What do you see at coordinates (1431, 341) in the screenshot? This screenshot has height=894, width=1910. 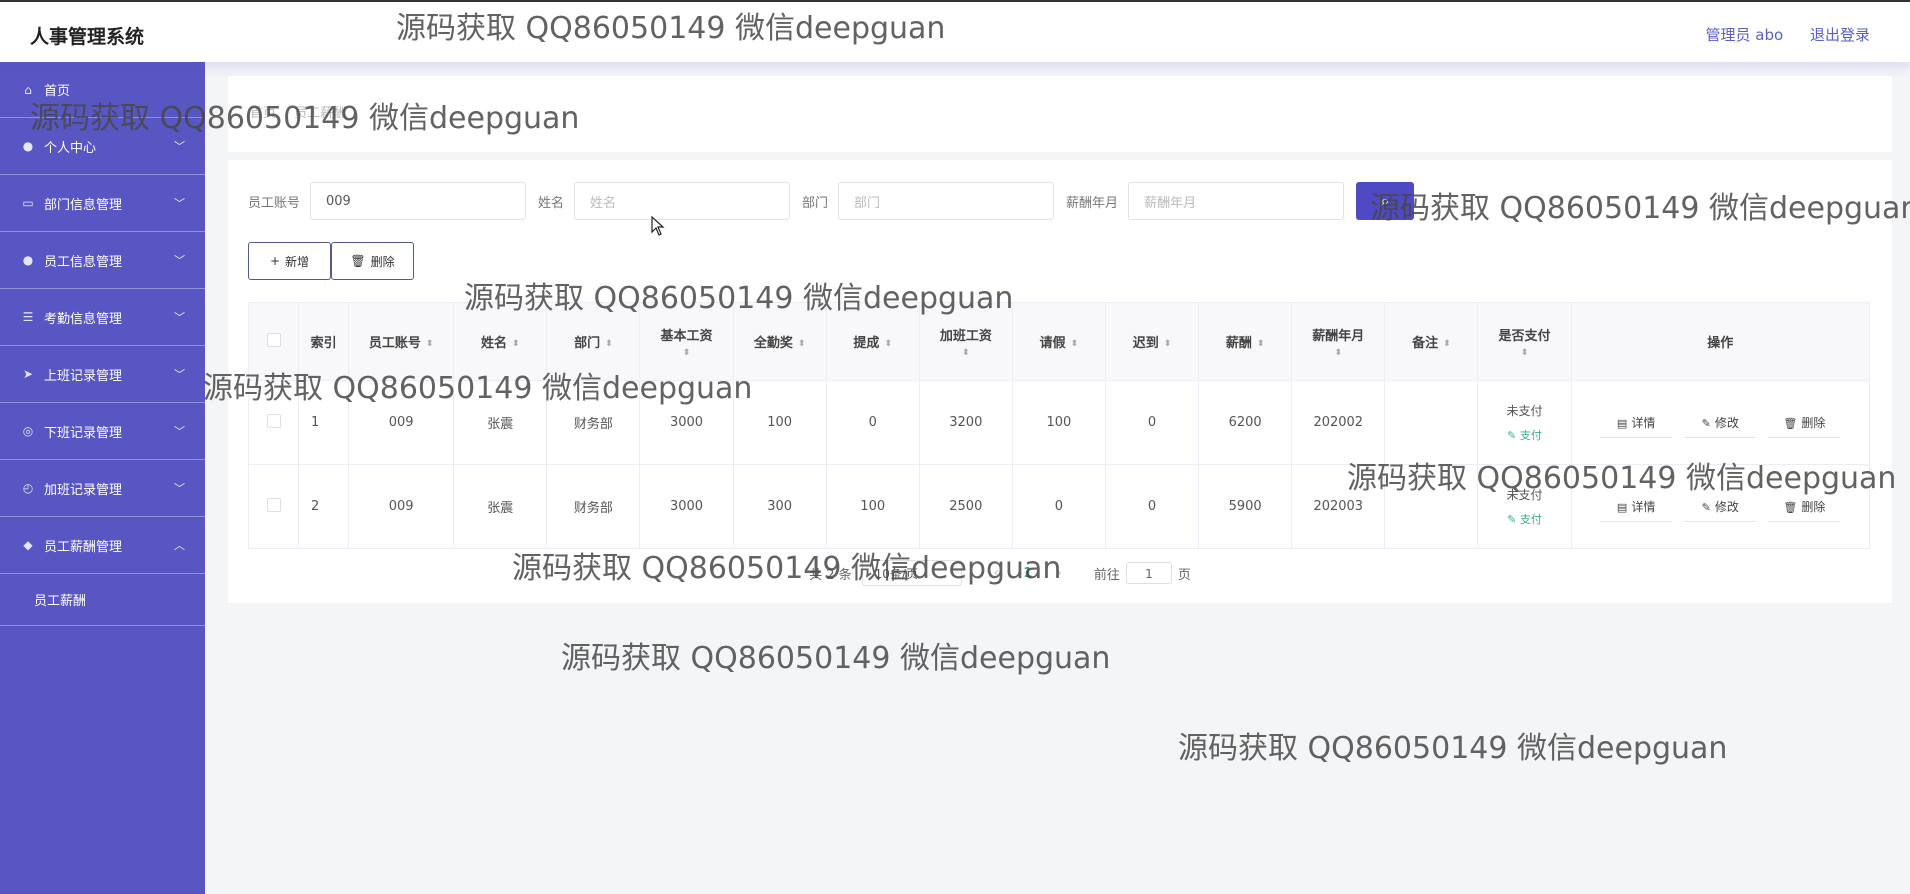 I see `header-remark: 备注 ⬍` at bounding box center [1431, 341].